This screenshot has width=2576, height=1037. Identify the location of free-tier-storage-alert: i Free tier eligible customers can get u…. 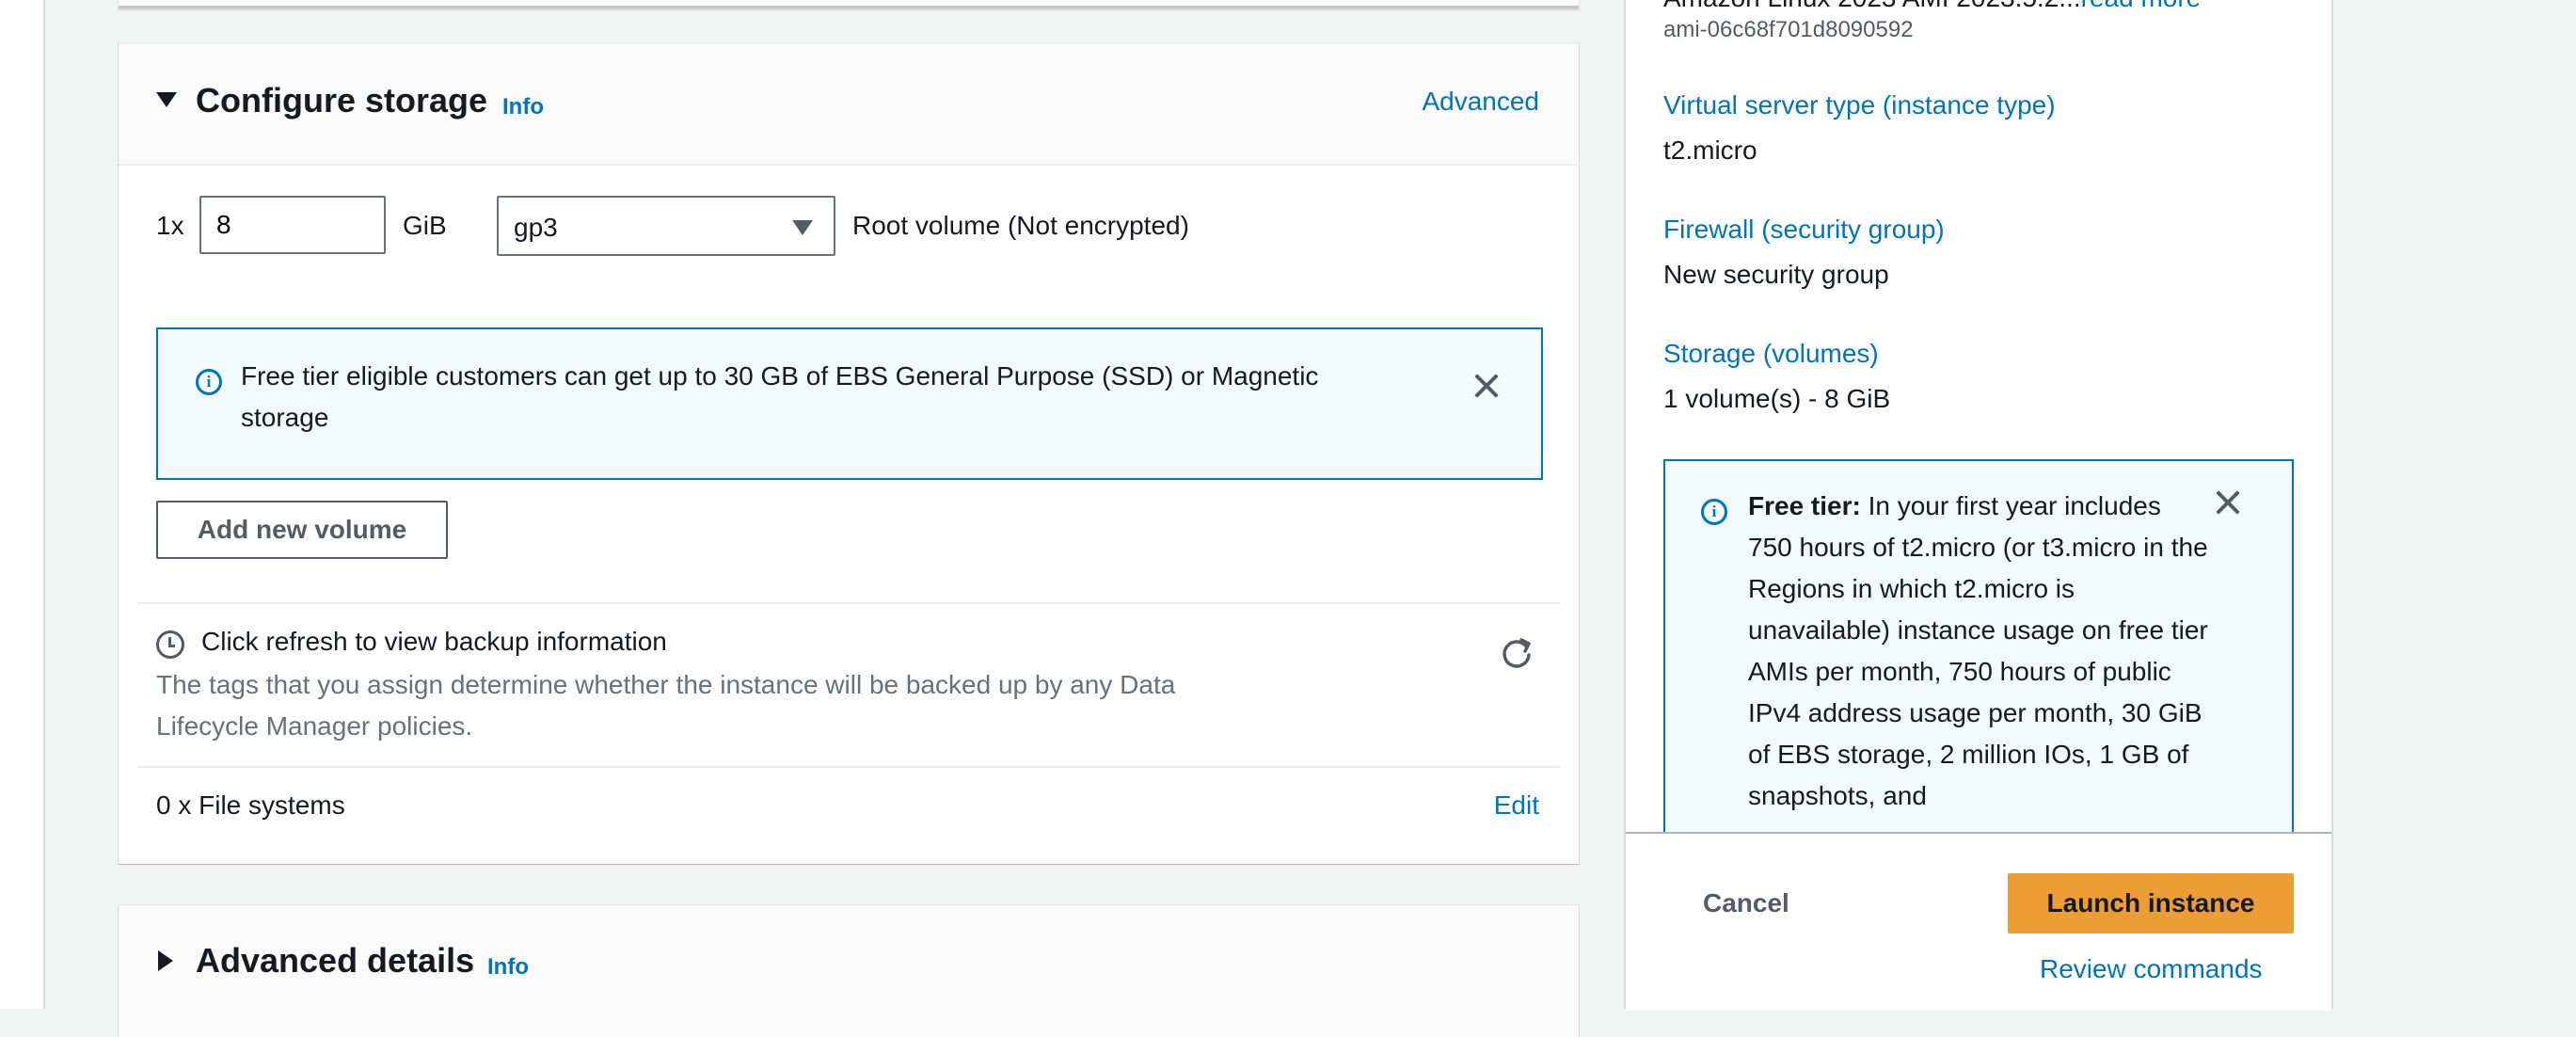
(849, 403).